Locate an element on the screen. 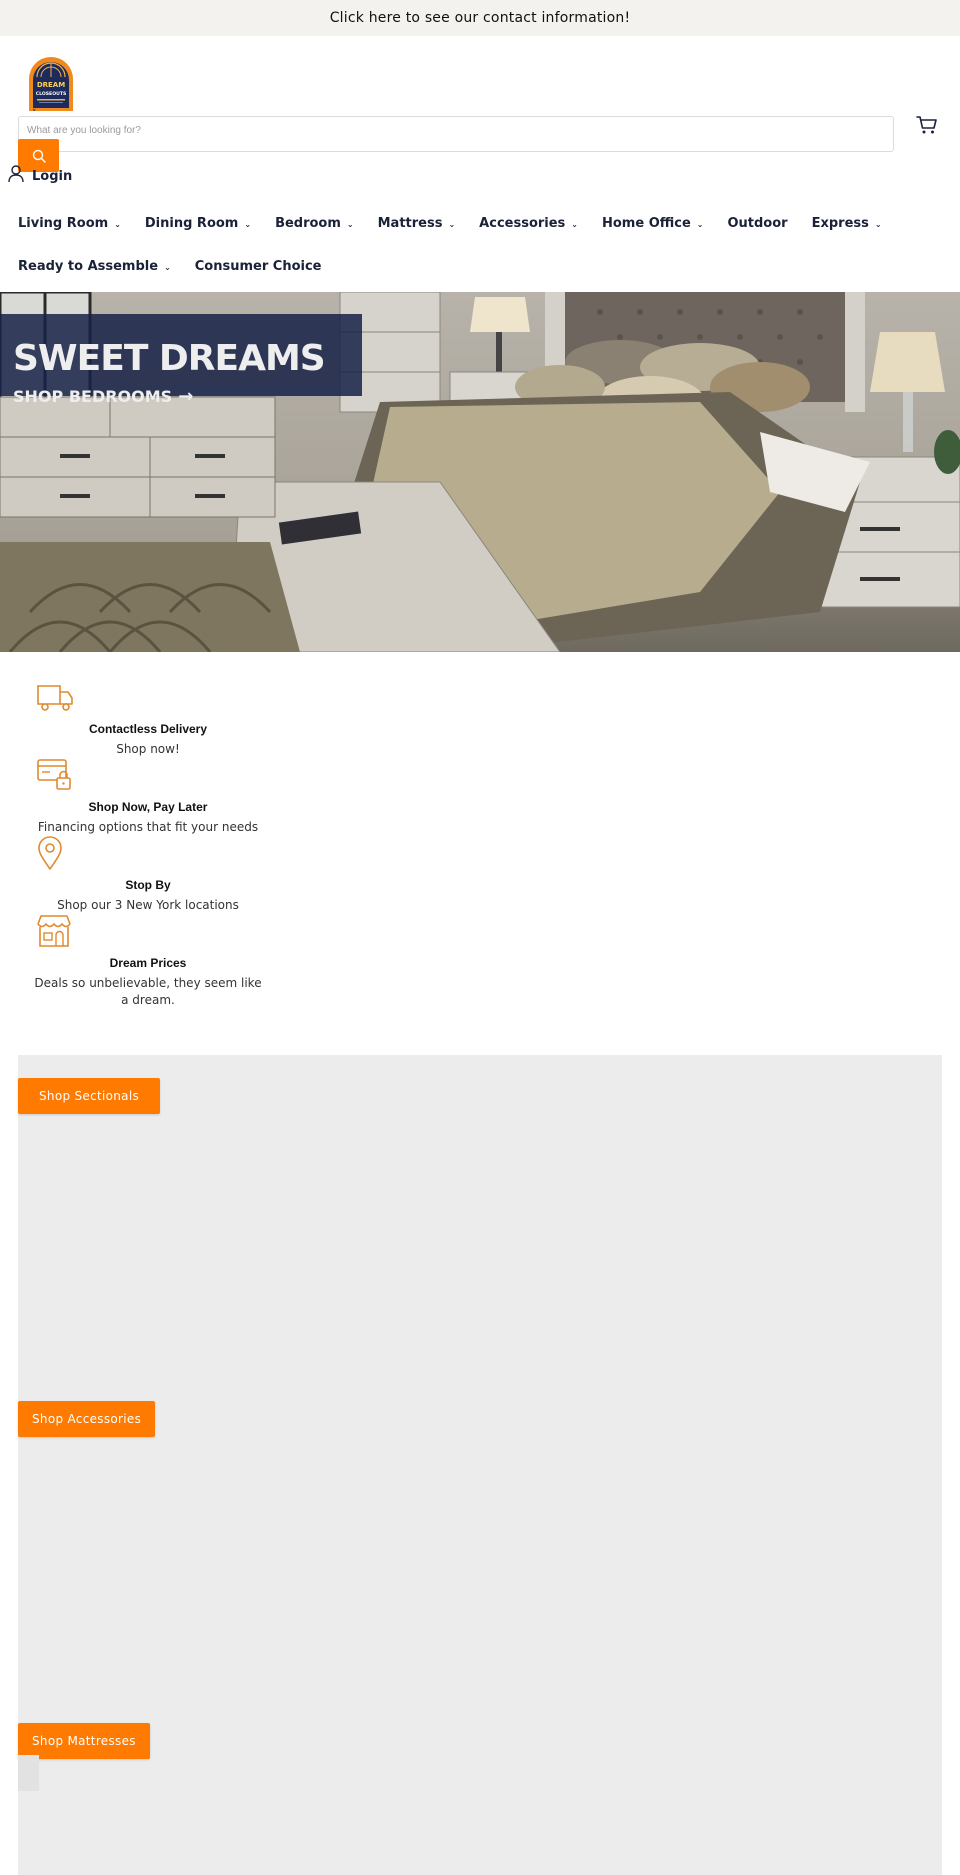  credit-card-lock-icon is located at coordinates (54, 774).